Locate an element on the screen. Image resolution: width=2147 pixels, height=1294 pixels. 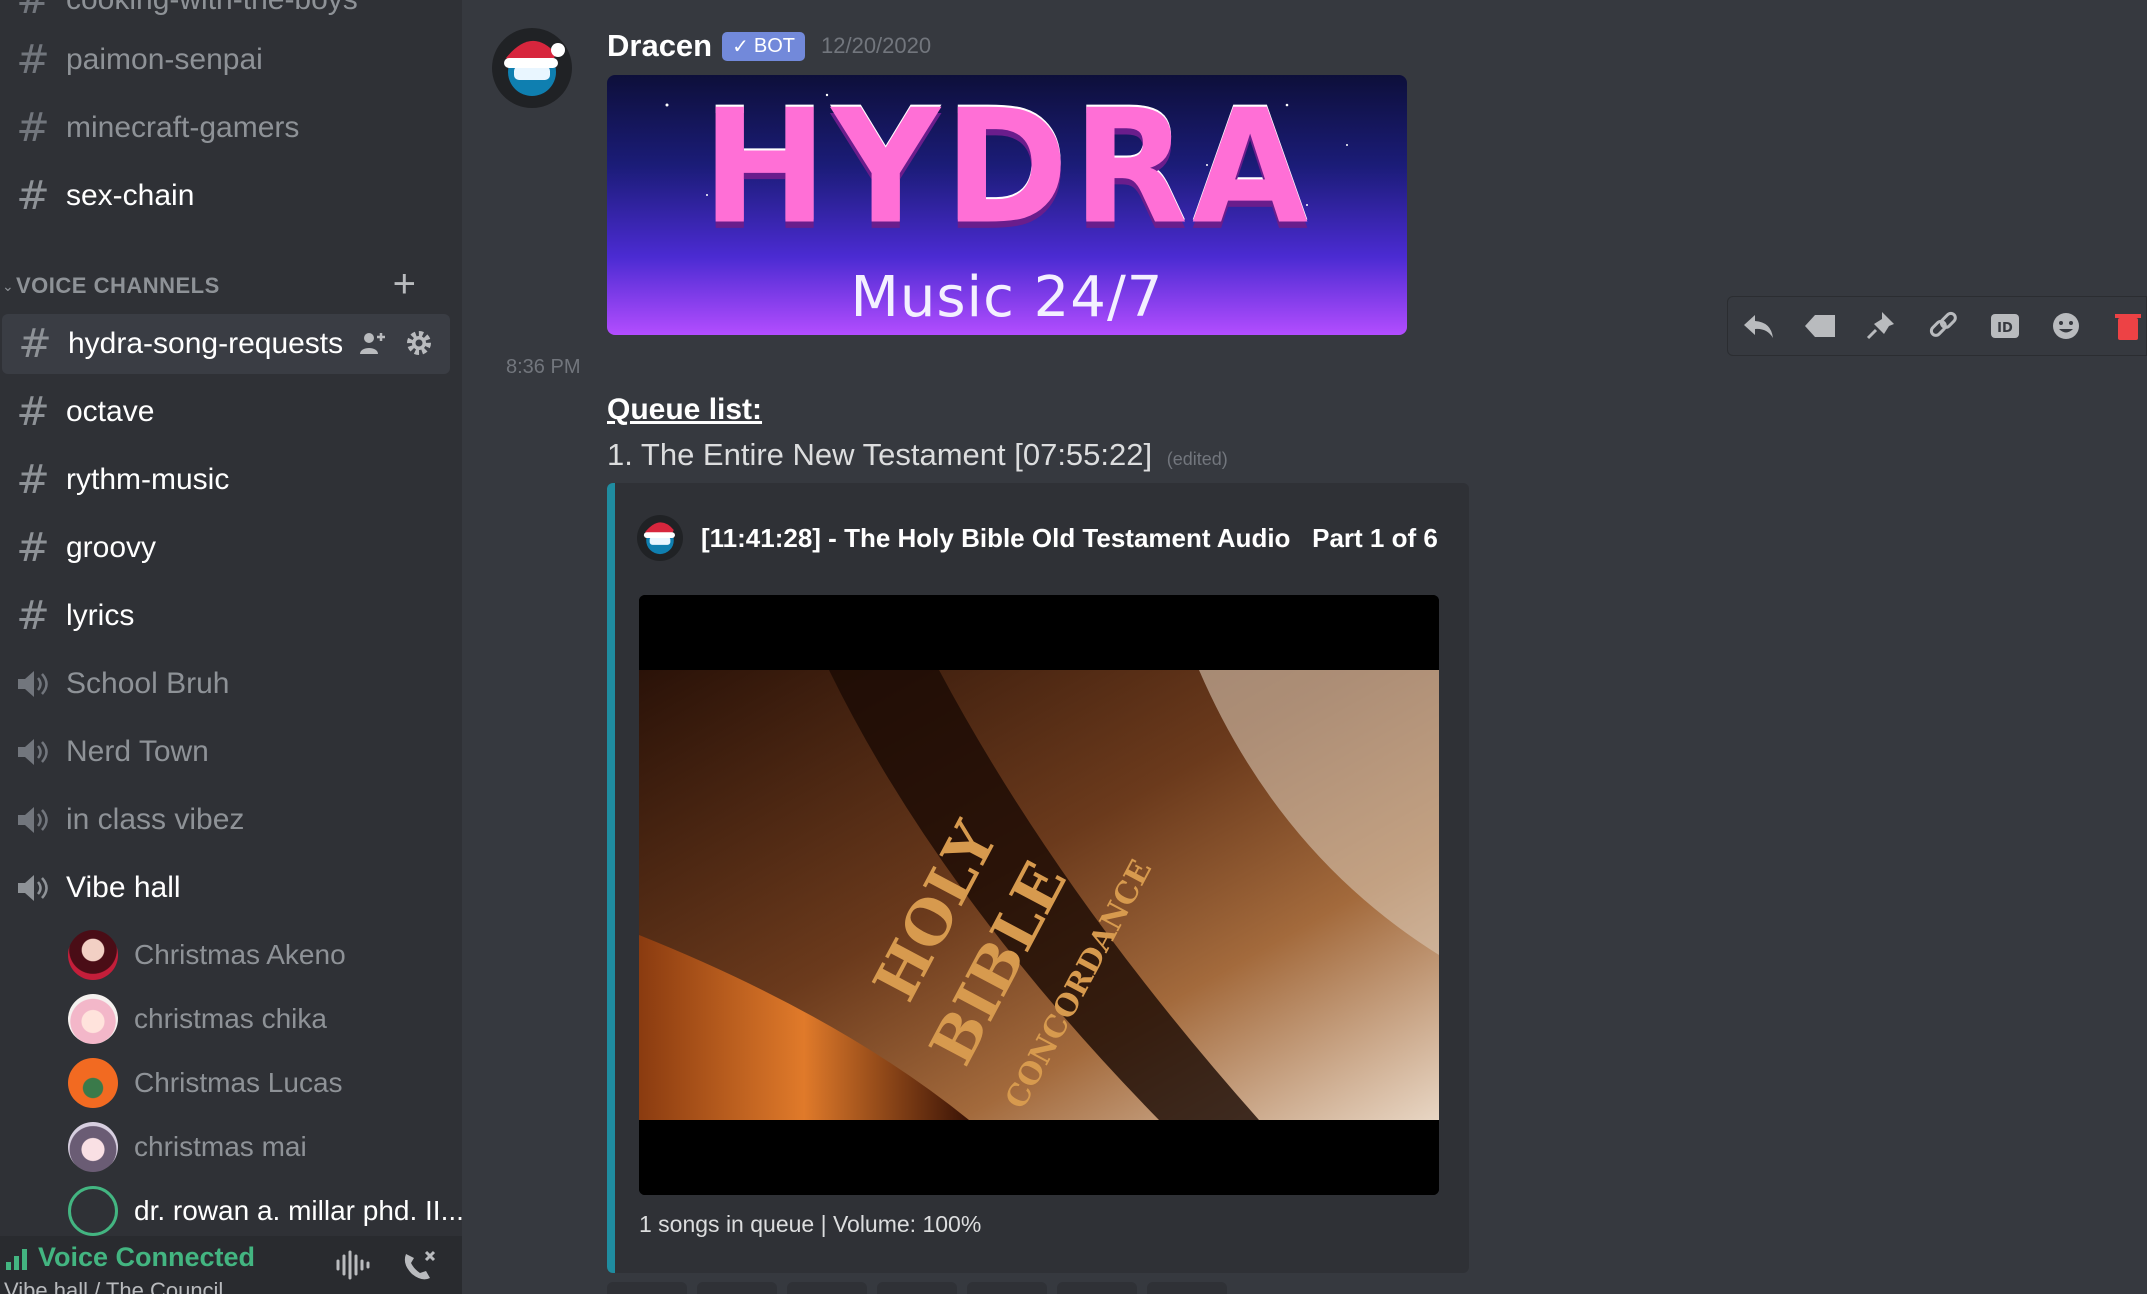
channel-sex-chain: # sex-chain is located at coordinates (224, 196).